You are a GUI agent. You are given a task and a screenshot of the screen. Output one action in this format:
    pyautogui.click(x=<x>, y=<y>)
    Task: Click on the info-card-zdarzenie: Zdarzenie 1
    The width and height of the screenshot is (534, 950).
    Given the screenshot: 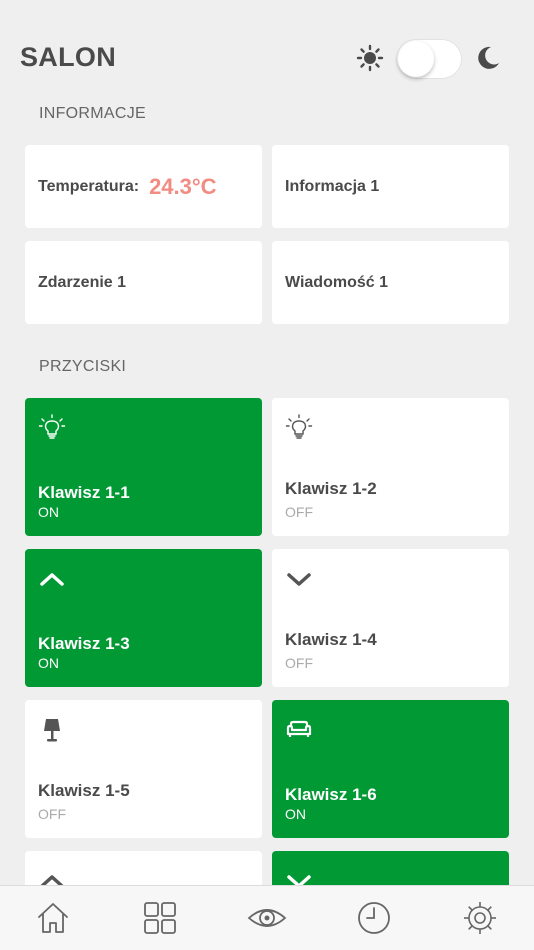 What is the action you would take?
    pyautogui.click(x=143, y=282)
    